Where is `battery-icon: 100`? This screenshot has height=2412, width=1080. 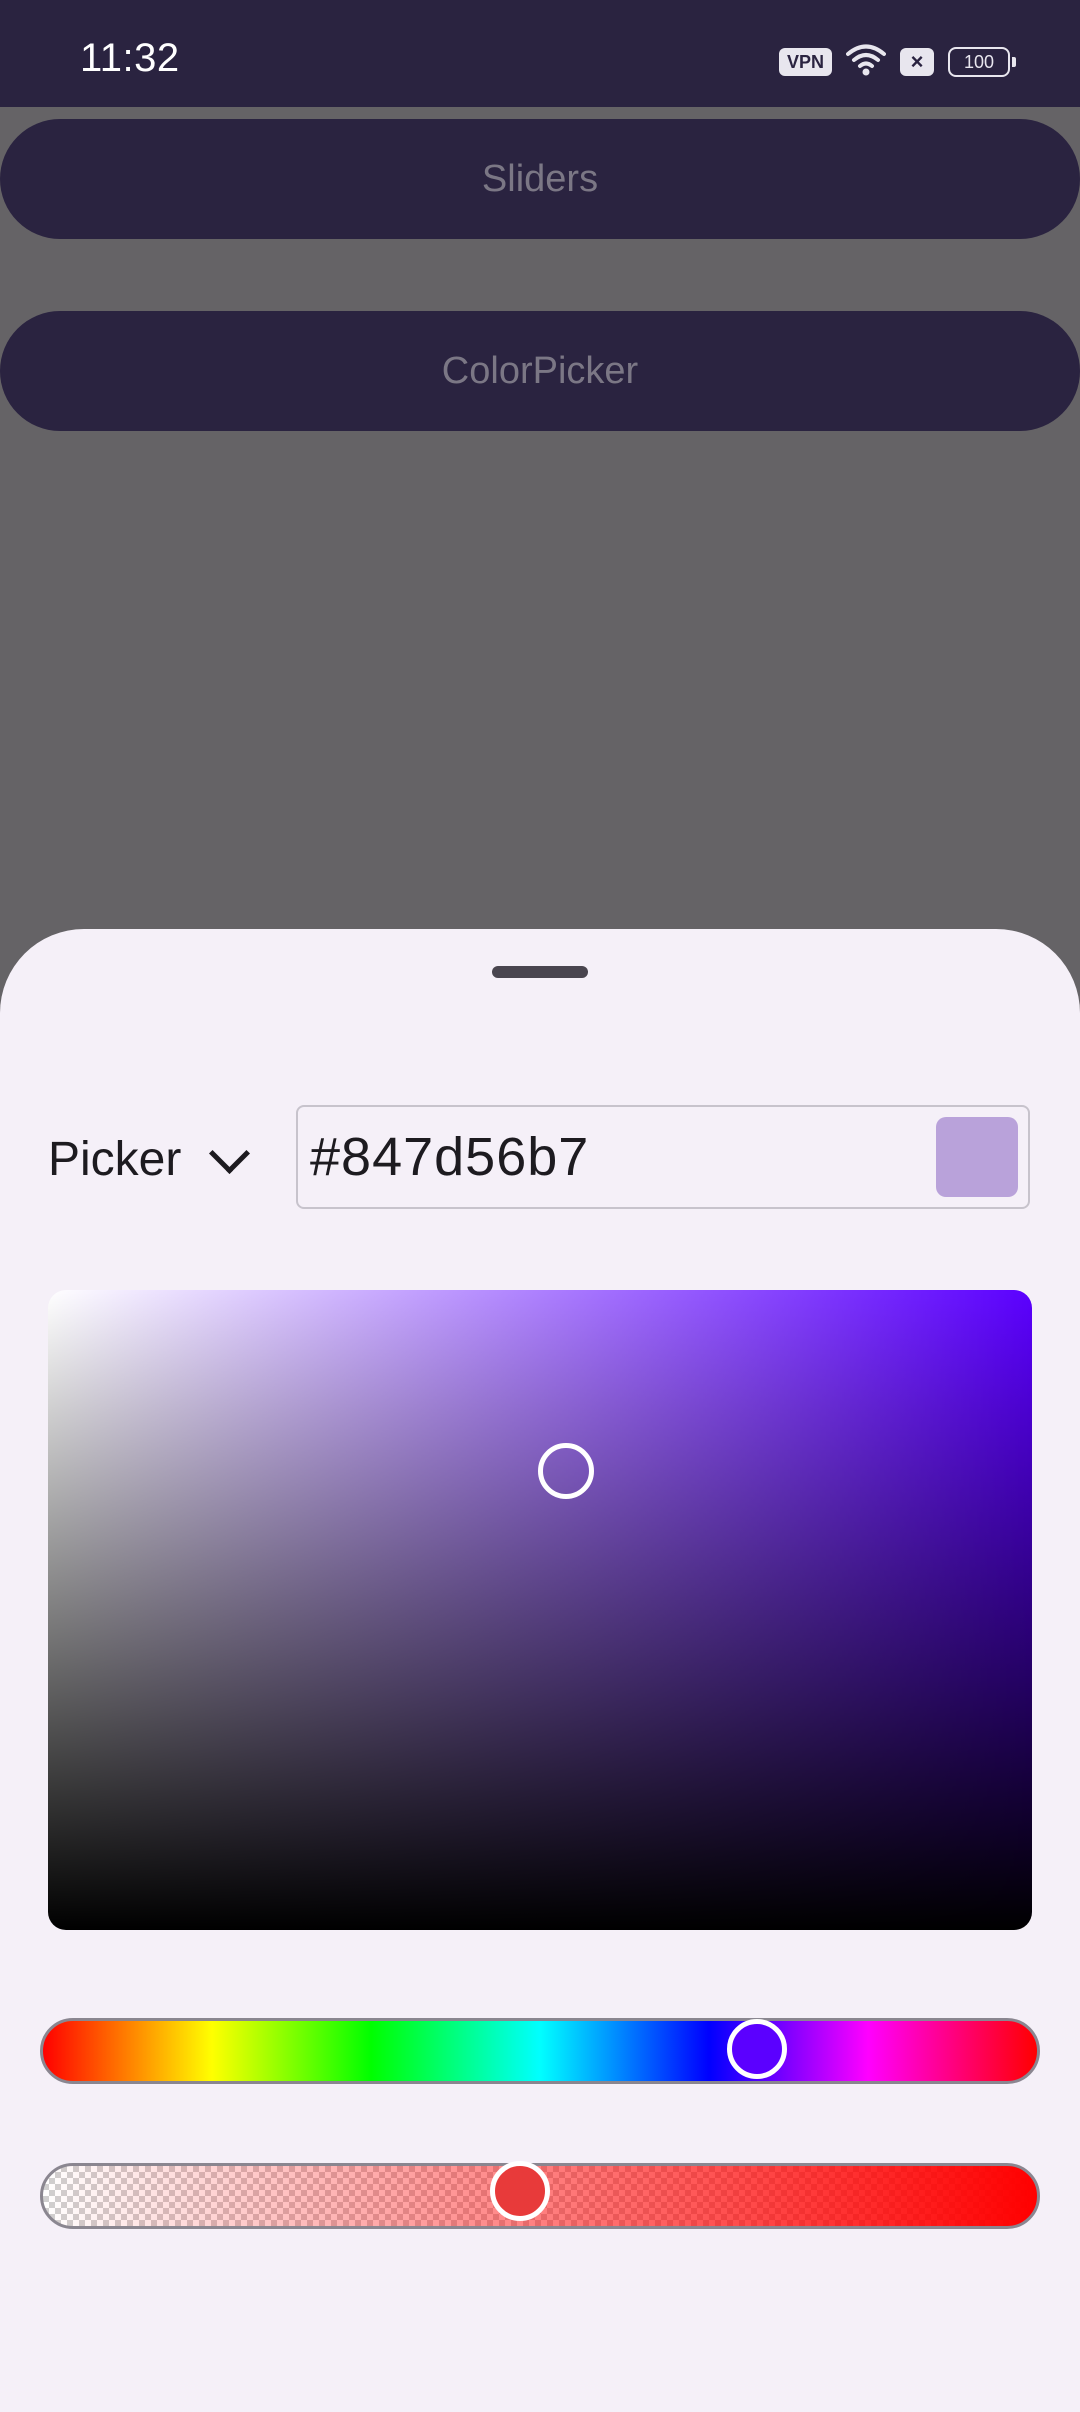 battery-icon: 100 is located at coordinates (982, 62).